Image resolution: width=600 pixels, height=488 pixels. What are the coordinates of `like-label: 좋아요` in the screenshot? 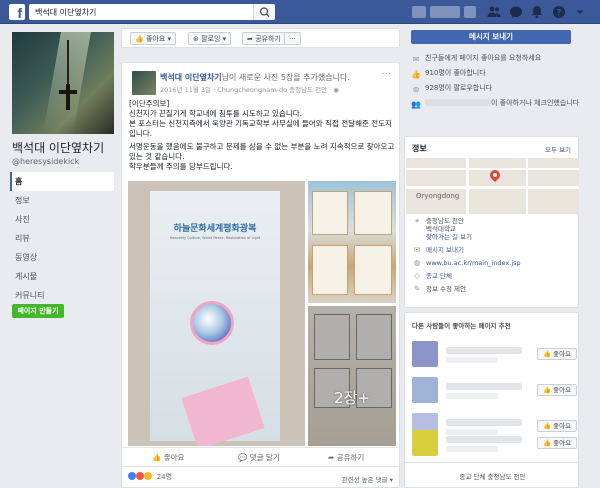 It's located at (174, 457).